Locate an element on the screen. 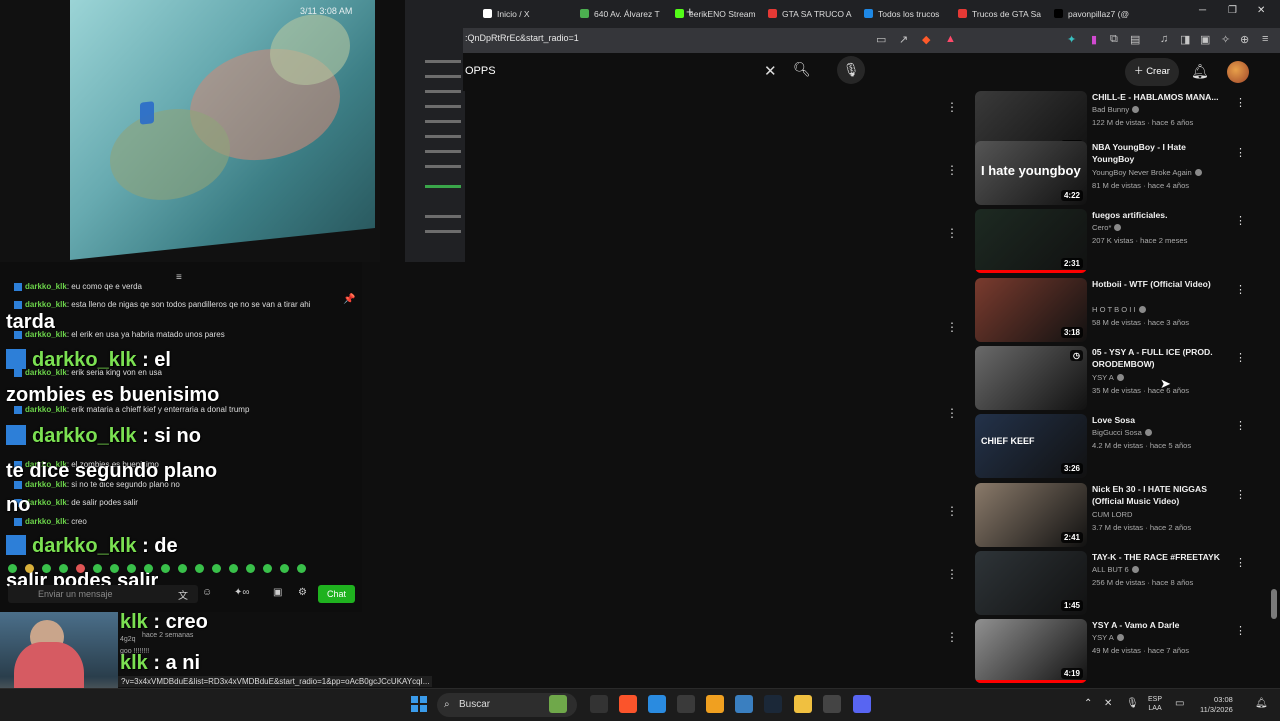 The width and height of the screenshot is (1280, 721). windows-start-icon is located at coordinates (419, 704).